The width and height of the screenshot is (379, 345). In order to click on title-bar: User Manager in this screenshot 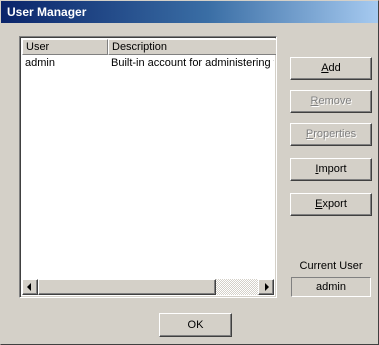, I will do `click(189, 12)`.